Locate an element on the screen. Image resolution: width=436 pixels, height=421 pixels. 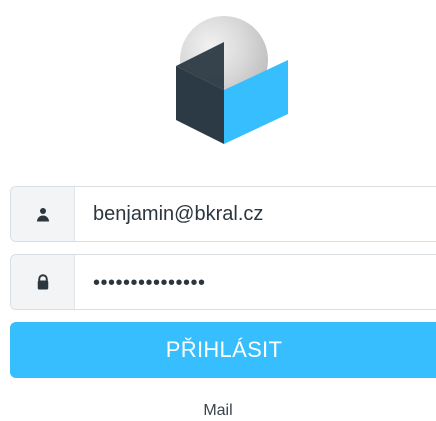
user-icon is located at coordinates (42, 215).